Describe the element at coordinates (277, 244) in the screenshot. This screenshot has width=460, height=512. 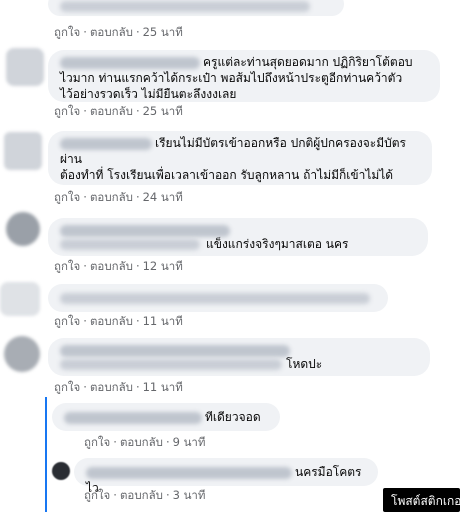
I see `comment-text: แข็งแกร่งจริงๆมาสเตอ นคร` at that location.